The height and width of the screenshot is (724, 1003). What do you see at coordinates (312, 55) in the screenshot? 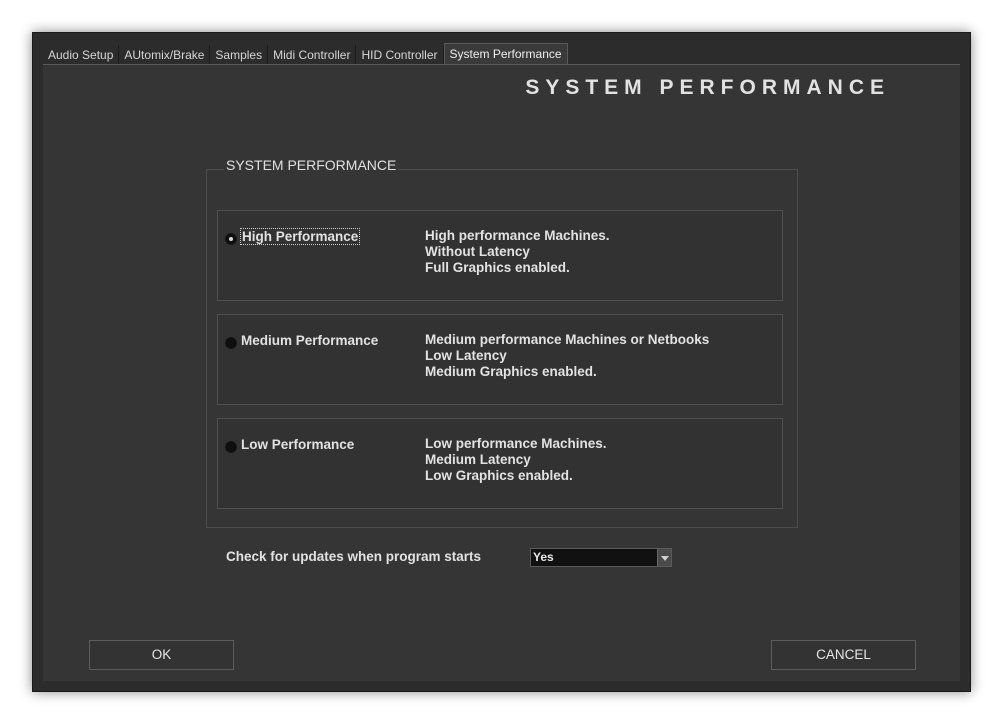
I see `tab-midi-controller: Midi Controller` at bounding box center [312, 55].